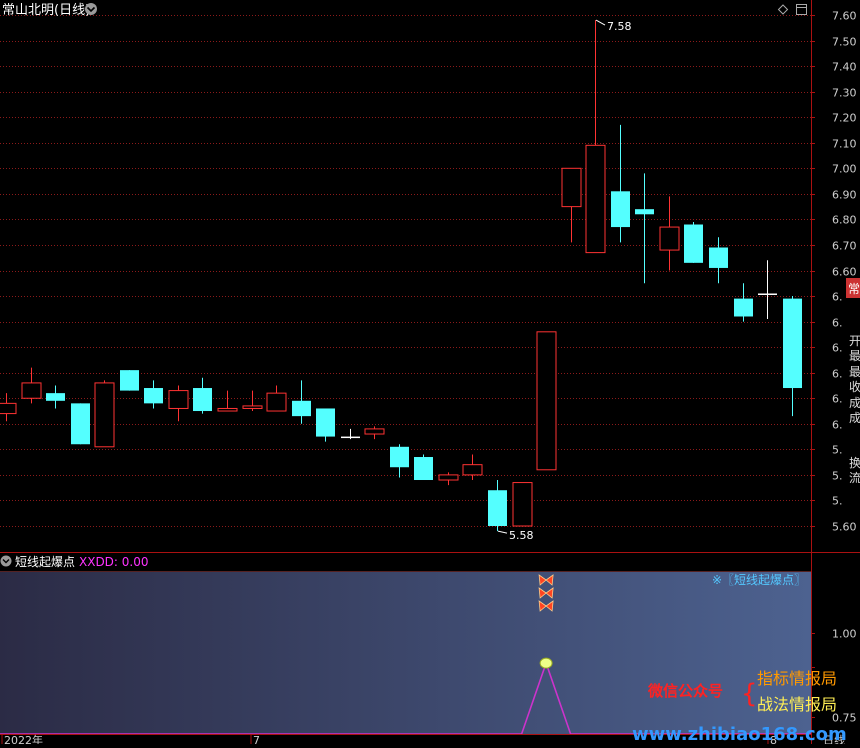  Describe the element at coordinates (844, 118) in the screenshot. I see `y-tick-label: 7.20` at that location.